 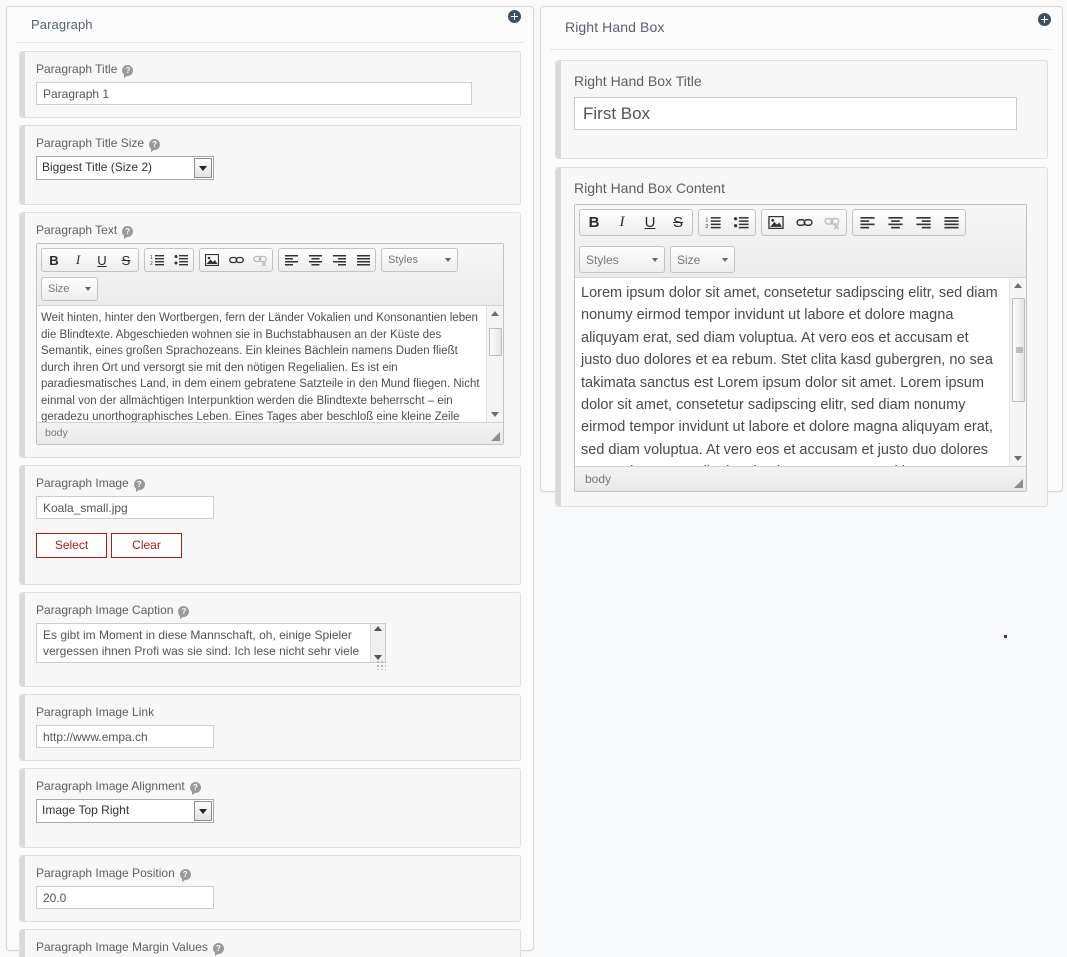 I want to click on field-paragraph-image-position: Paragraph Image Position ?, so click(x=270, y=888).